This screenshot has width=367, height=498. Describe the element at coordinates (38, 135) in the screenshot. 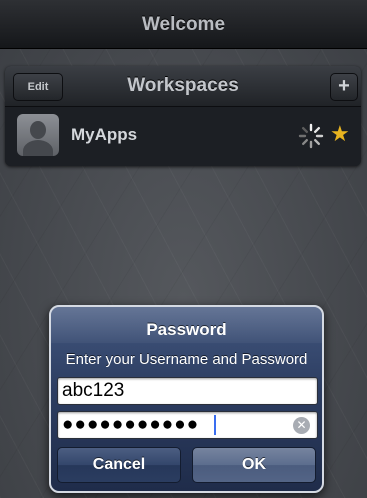

I see `user-silhouette-icon` at that location.